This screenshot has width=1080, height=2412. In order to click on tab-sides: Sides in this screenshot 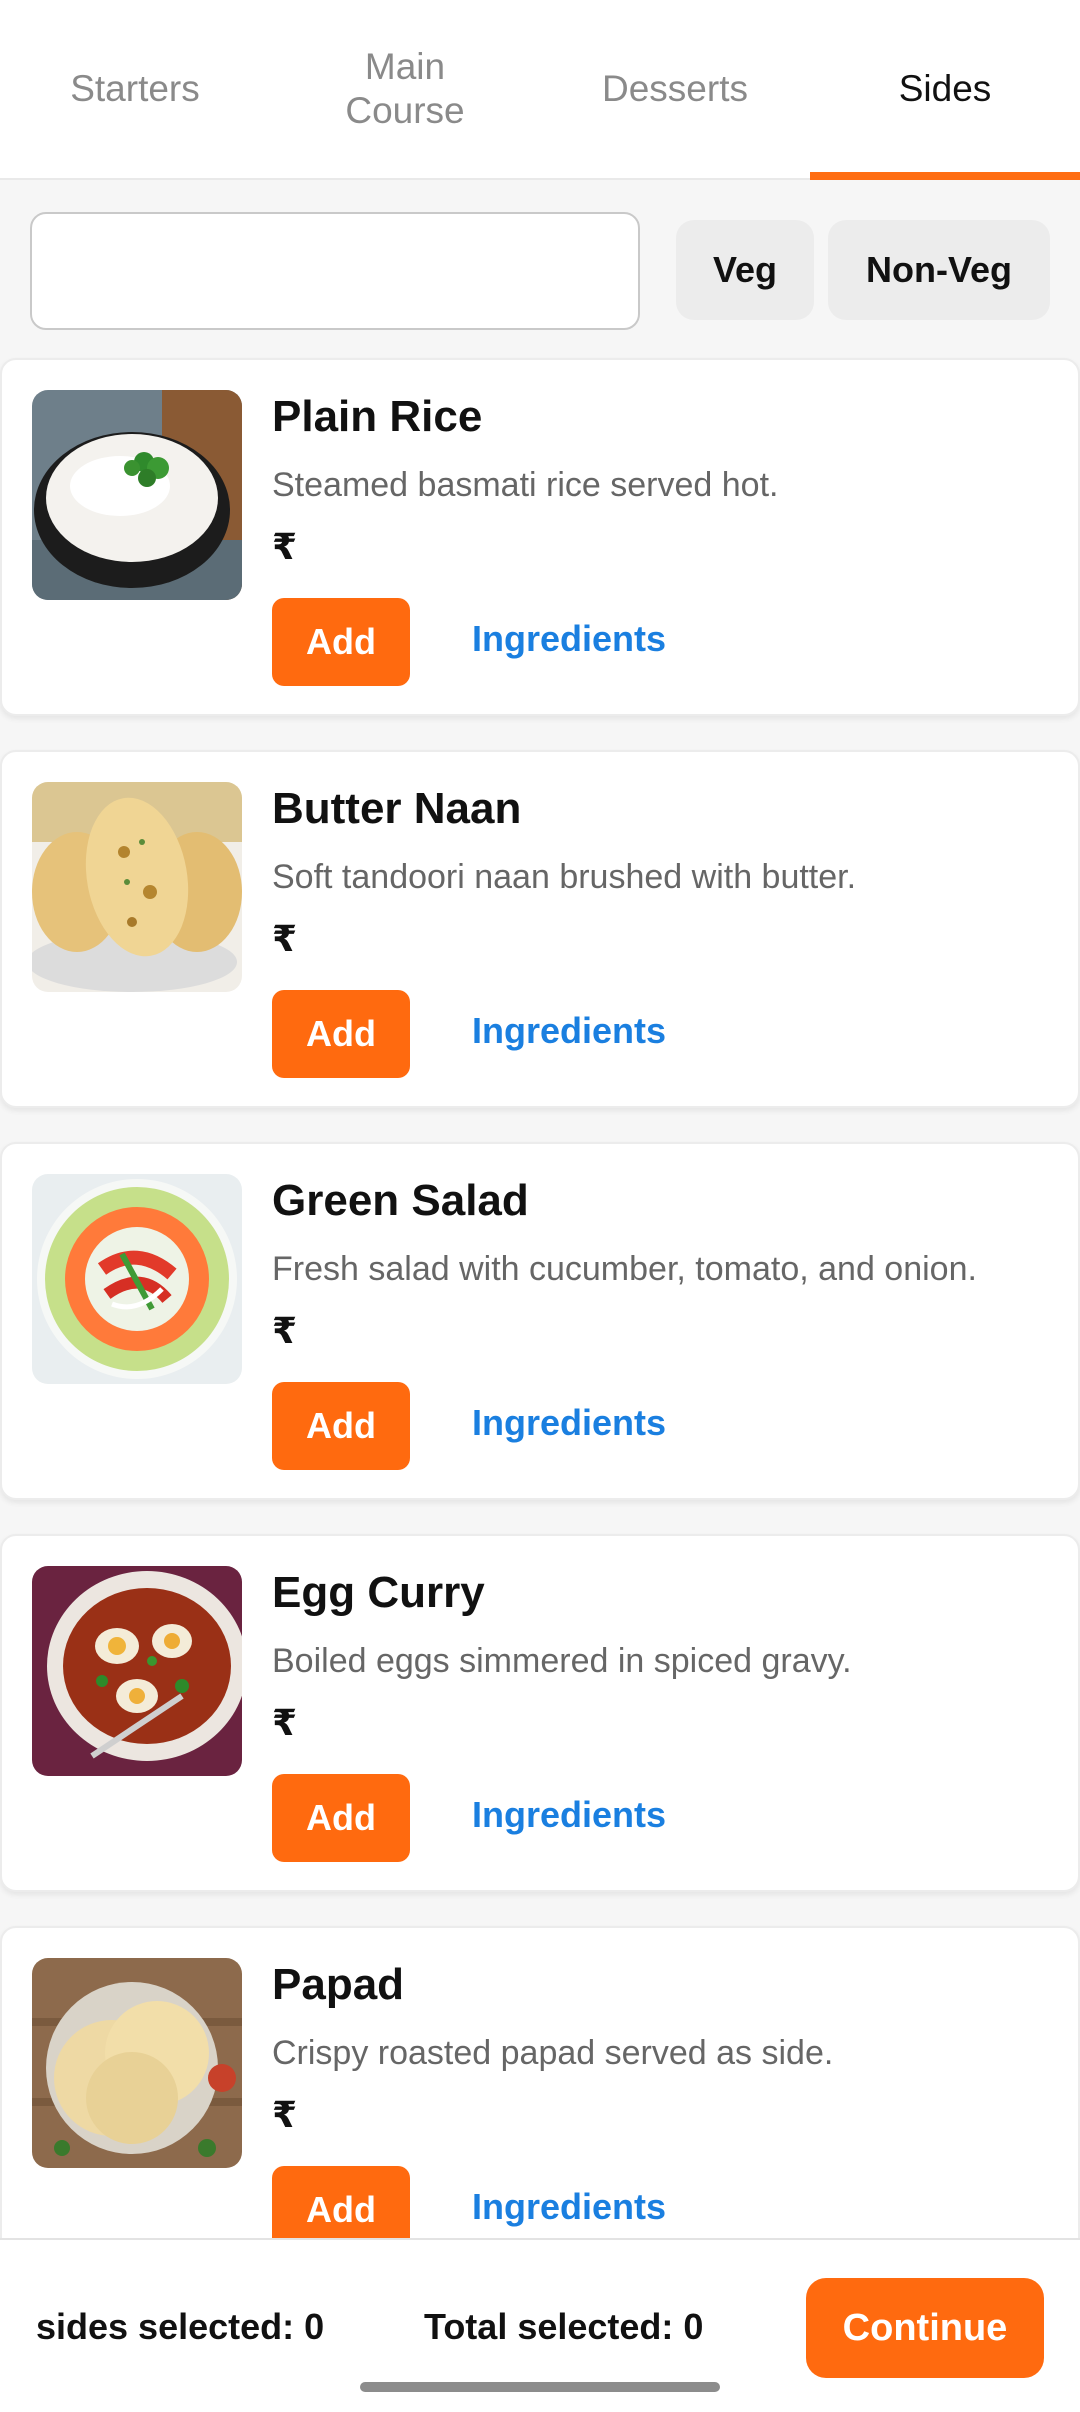, I will do `click(945, 90)`.